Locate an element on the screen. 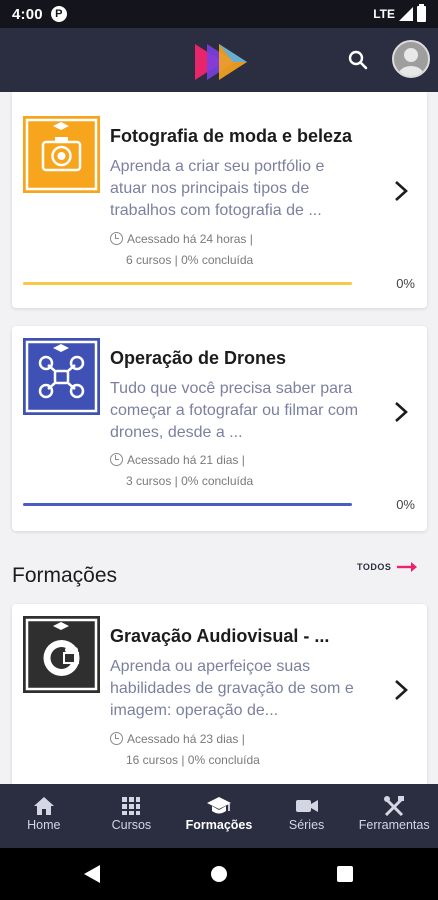 The image size is (438, 900). recent-apps-icon is located at coordinates (345, 874).